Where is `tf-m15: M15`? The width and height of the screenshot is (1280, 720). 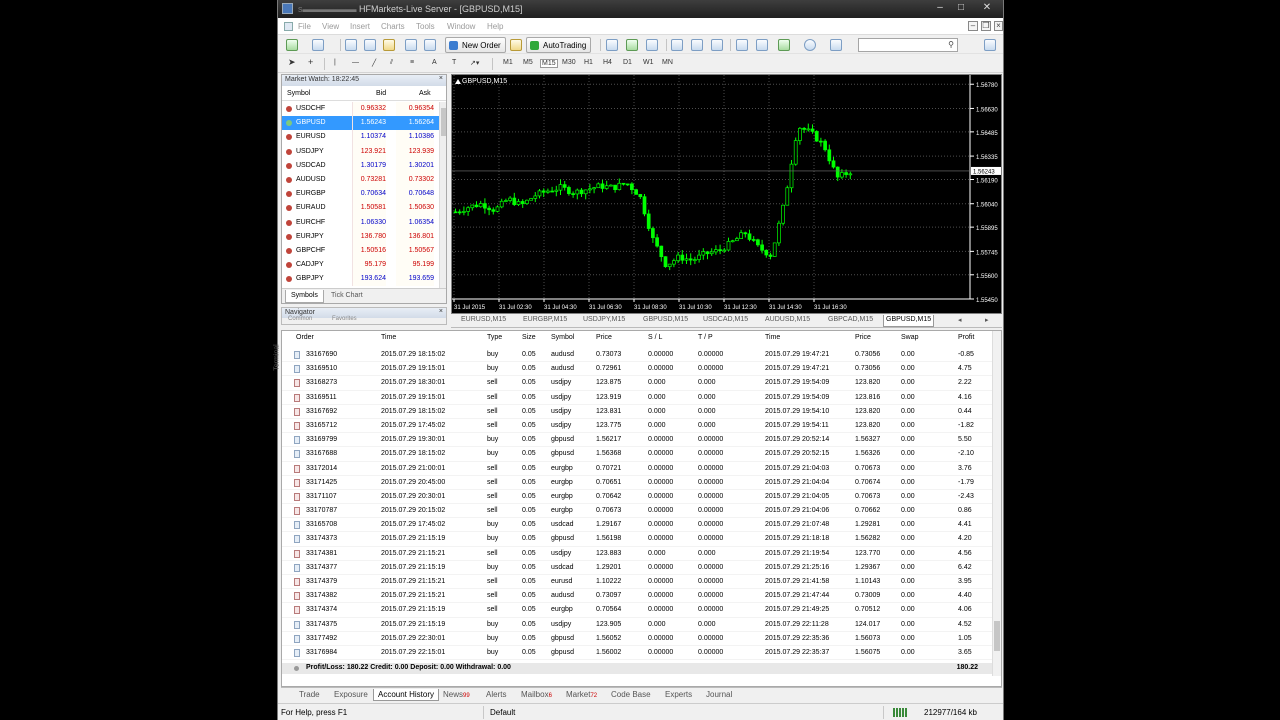
tf-m15: M15 is located at coordinates (549, 63).